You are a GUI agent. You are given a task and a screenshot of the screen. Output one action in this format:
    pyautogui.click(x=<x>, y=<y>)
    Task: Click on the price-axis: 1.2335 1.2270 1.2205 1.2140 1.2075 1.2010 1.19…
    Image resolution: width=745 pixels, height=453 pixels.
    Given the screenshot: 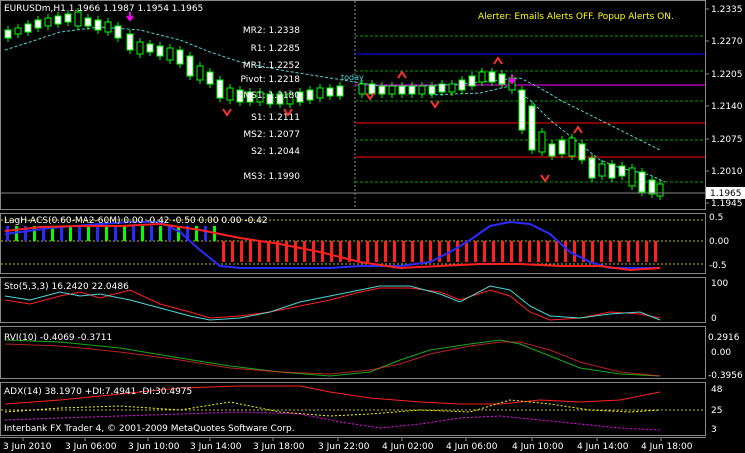 What is the action you would take?
    pyautogui.click(x=724, y=107)
    